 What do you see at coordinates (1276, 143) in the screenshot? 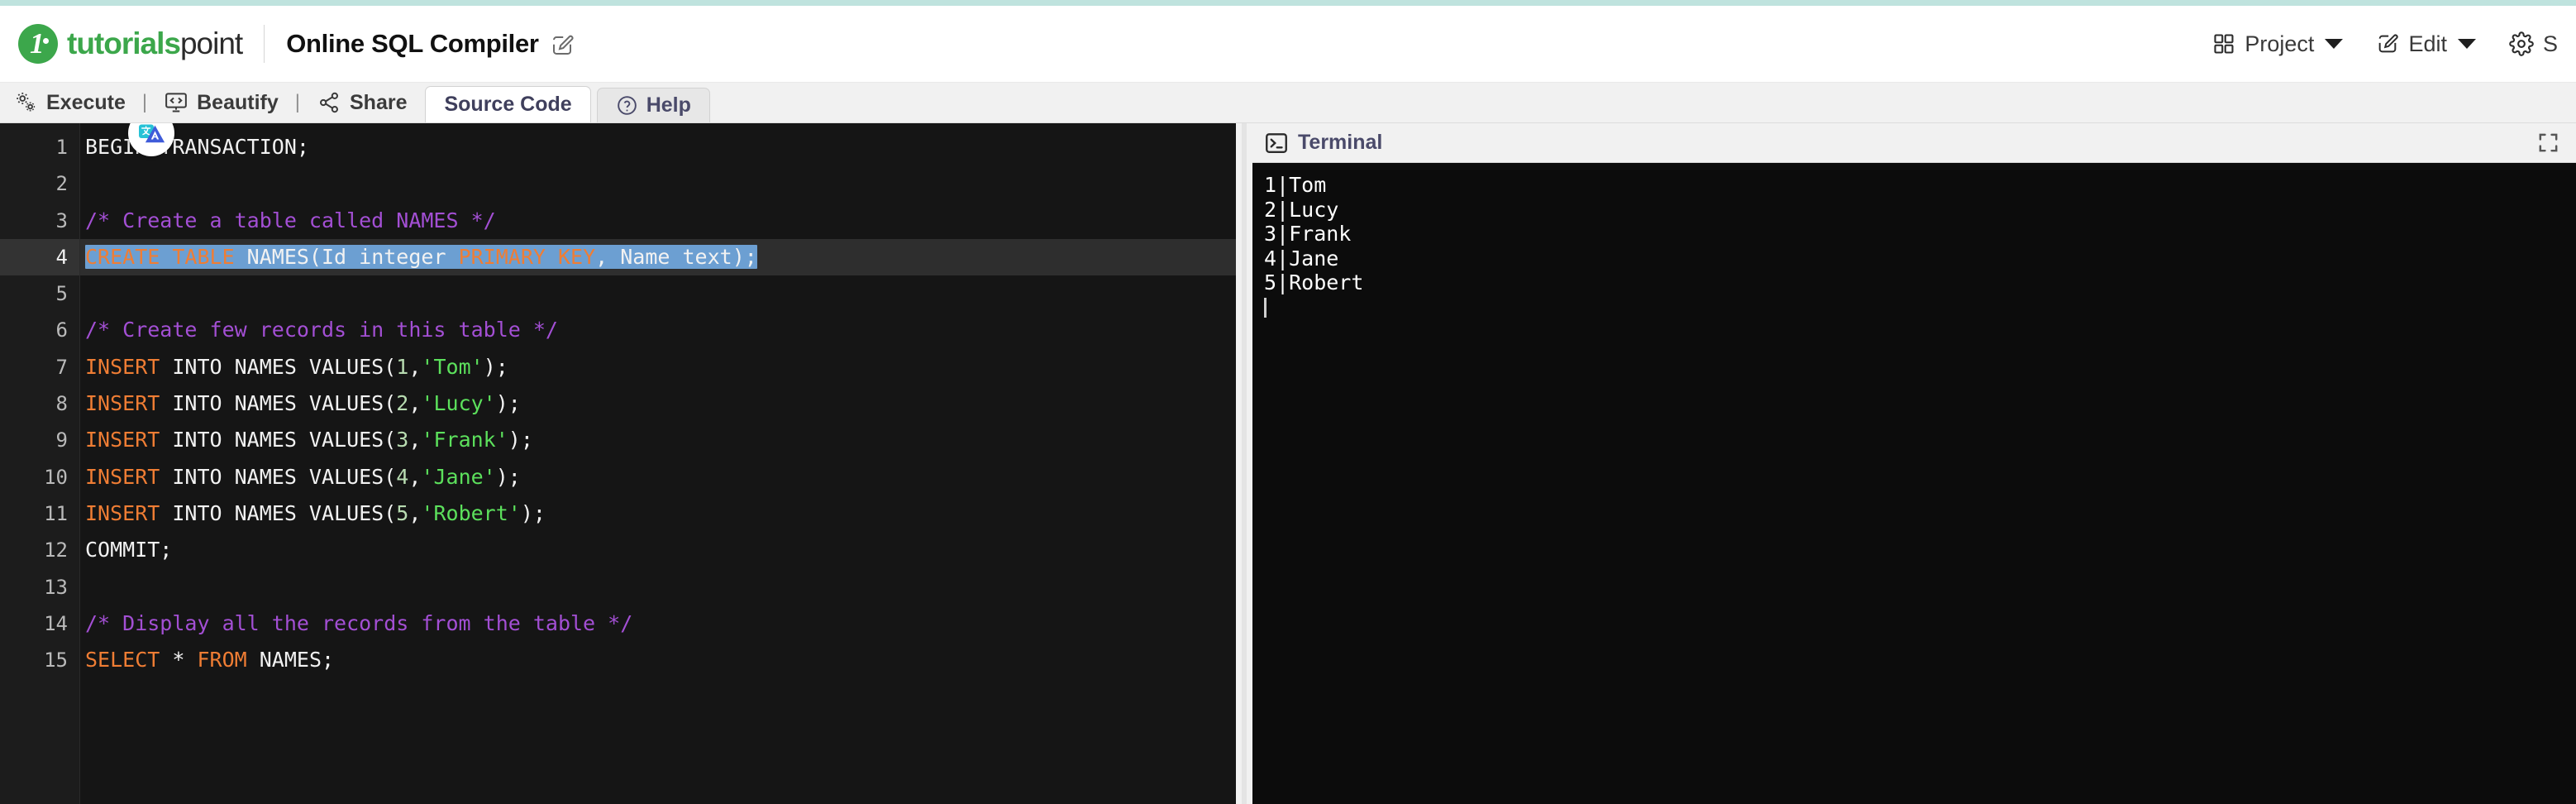
I see `terminal-prompt-icon` at bounding box center [1276, 143].